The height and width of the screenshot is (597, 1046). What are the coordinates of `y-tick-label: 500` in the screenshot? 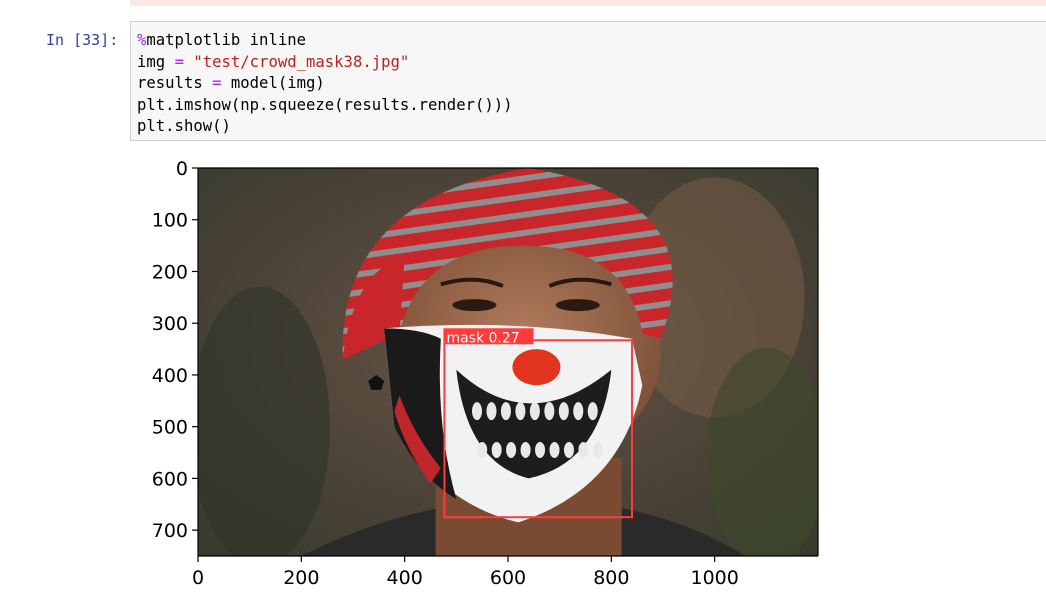 It's located at (170, 428).